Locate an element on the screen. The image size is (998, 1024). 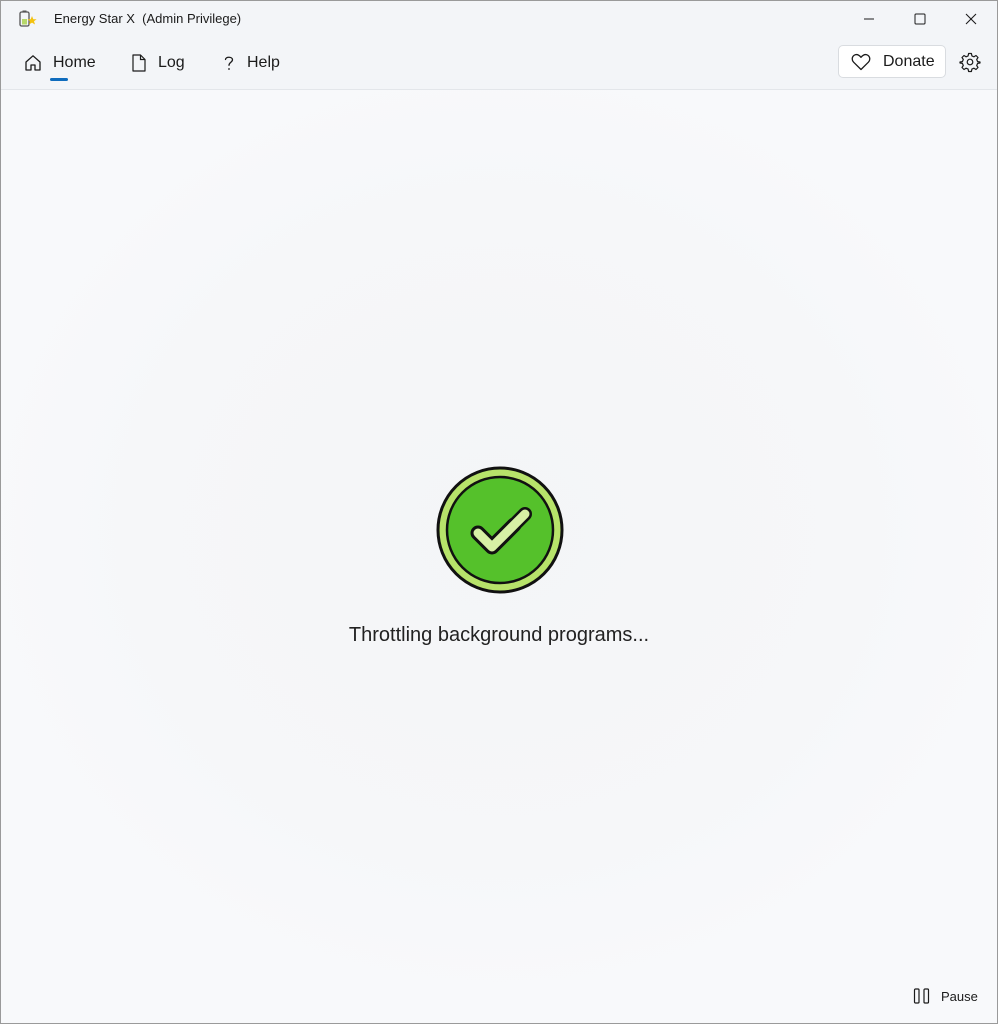
gear-icon is located at coordinates (970, 62).